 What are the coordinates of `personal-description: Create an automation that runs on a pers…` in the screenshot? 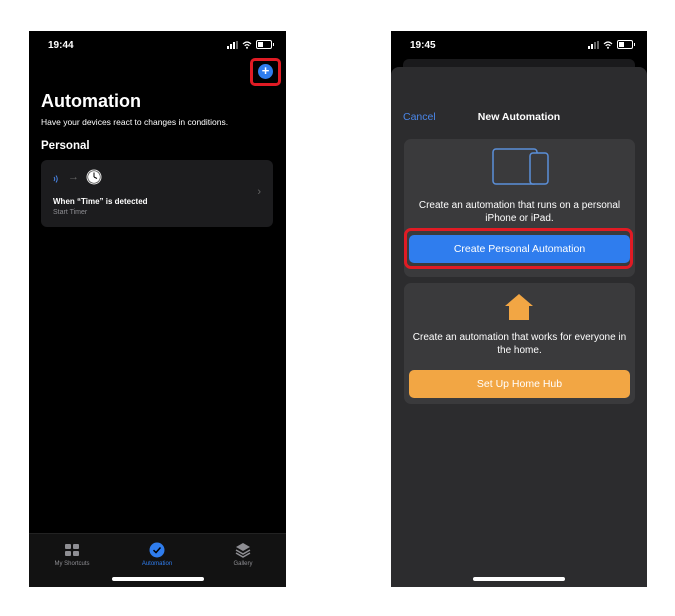 It's located at (519, 212).